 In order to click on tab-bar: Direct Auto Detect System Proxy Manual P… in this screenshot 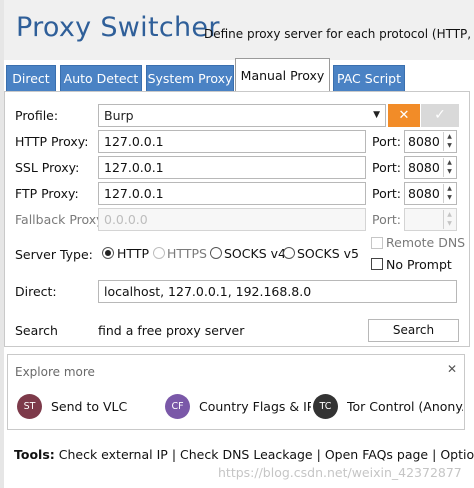, I will do `click(239, 75)`.